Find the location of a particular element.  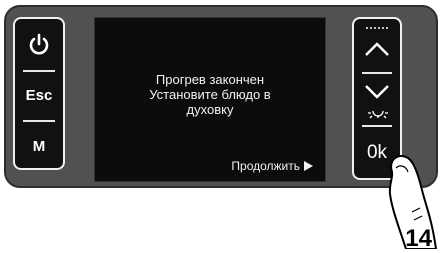

up-button is located at coordinates (377, 49).